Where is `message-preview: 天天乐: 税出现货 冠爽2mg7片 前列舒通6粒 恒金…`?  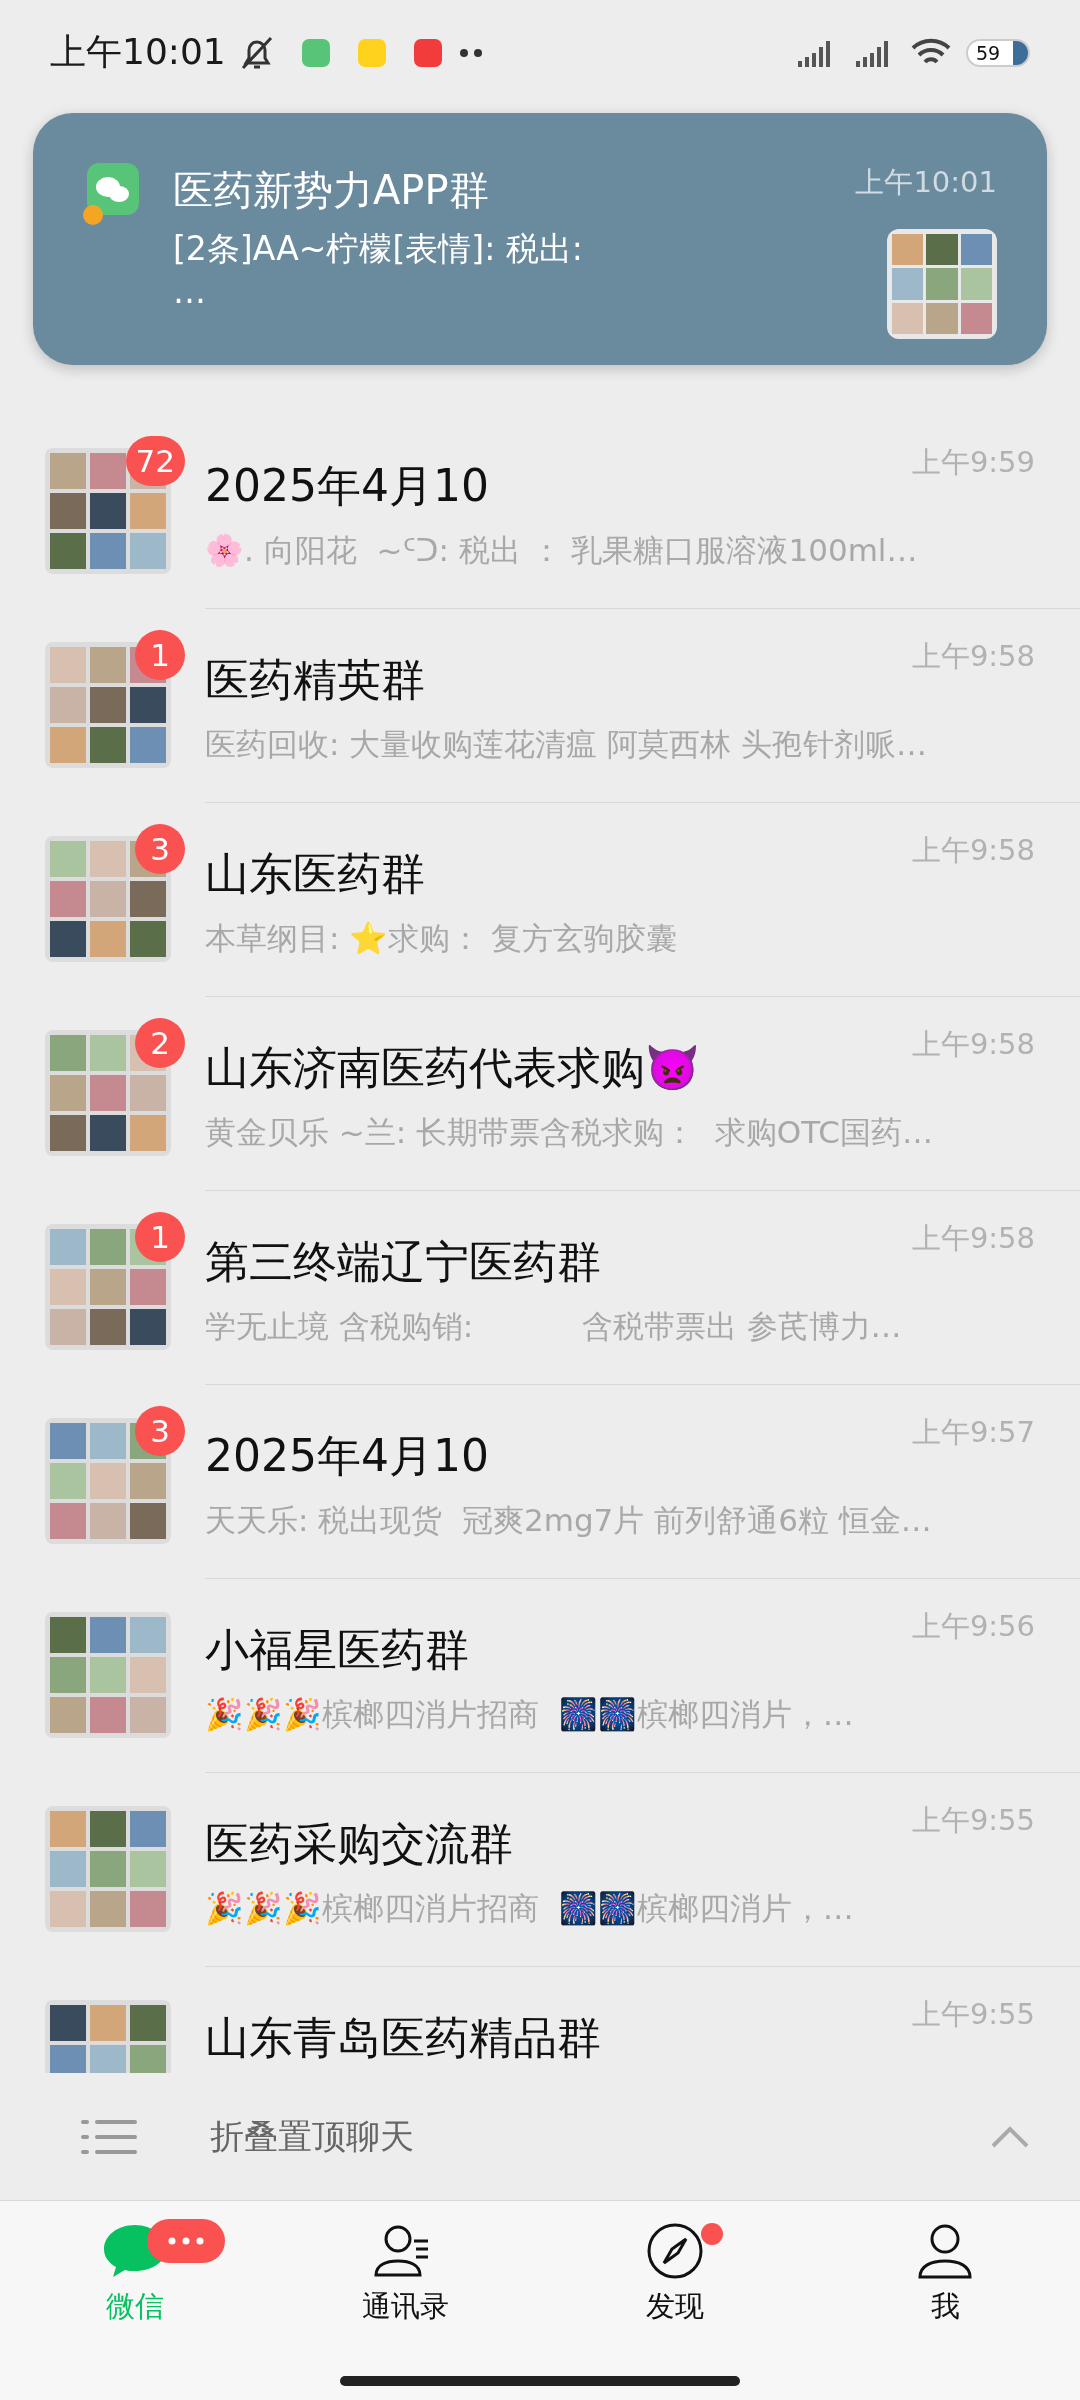 message-preview: 天天乐: 税出现货 冠爽2mg7片 前列舒通6粒 恒金… is located at coordinates (569, 1520).